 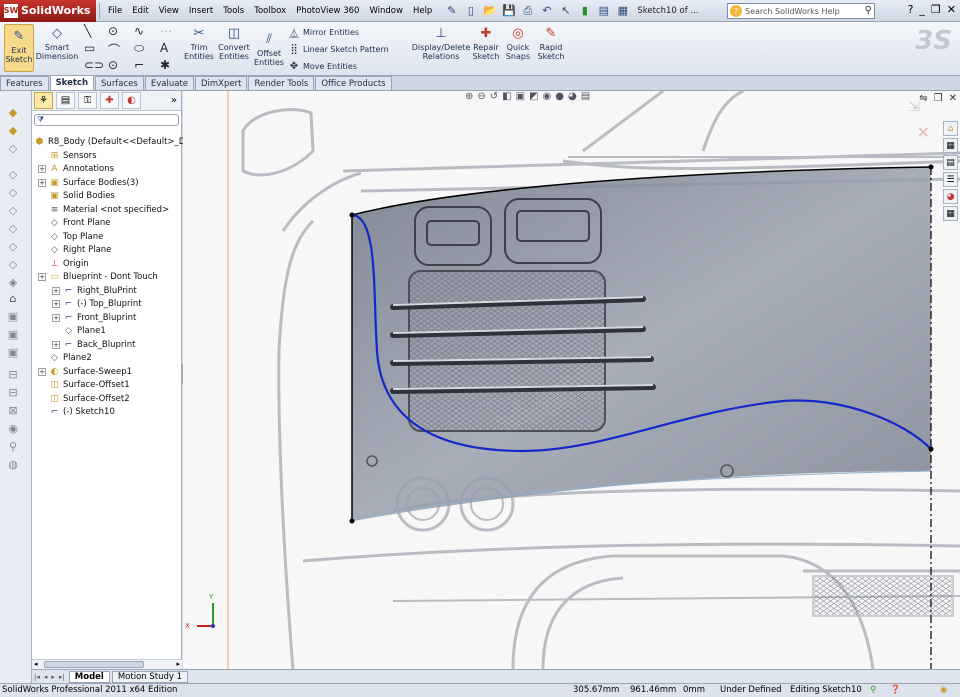 I want to click on extend-surface-icon: ▣, so click(x=13, y=352).